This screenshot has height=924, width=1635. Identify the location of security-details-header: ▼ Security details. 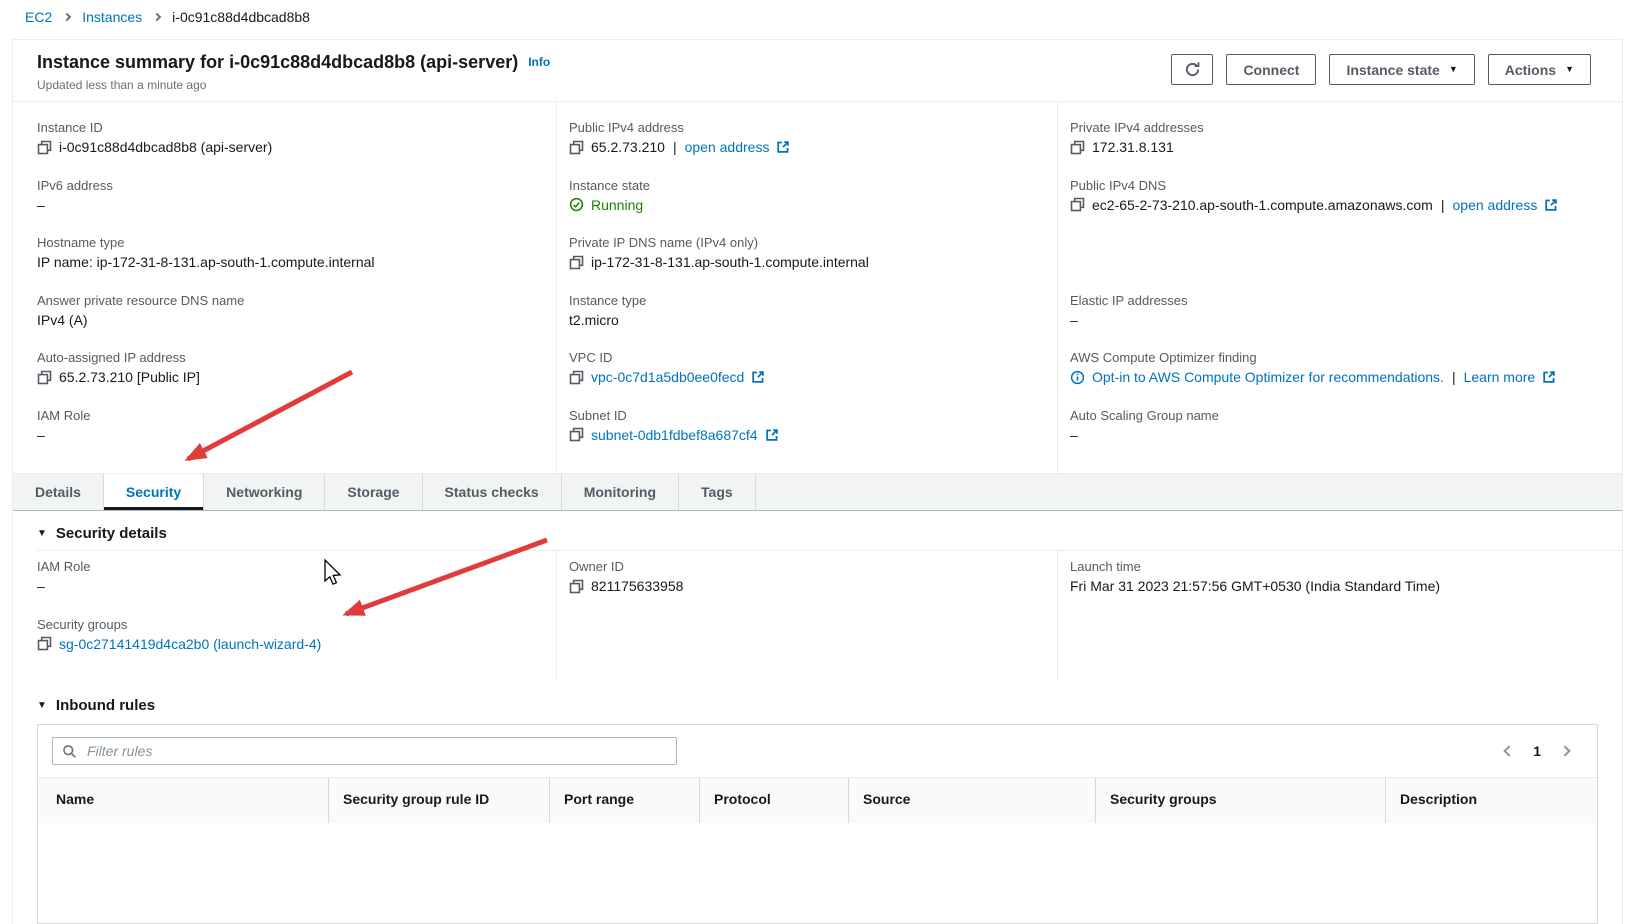
(817, 533).